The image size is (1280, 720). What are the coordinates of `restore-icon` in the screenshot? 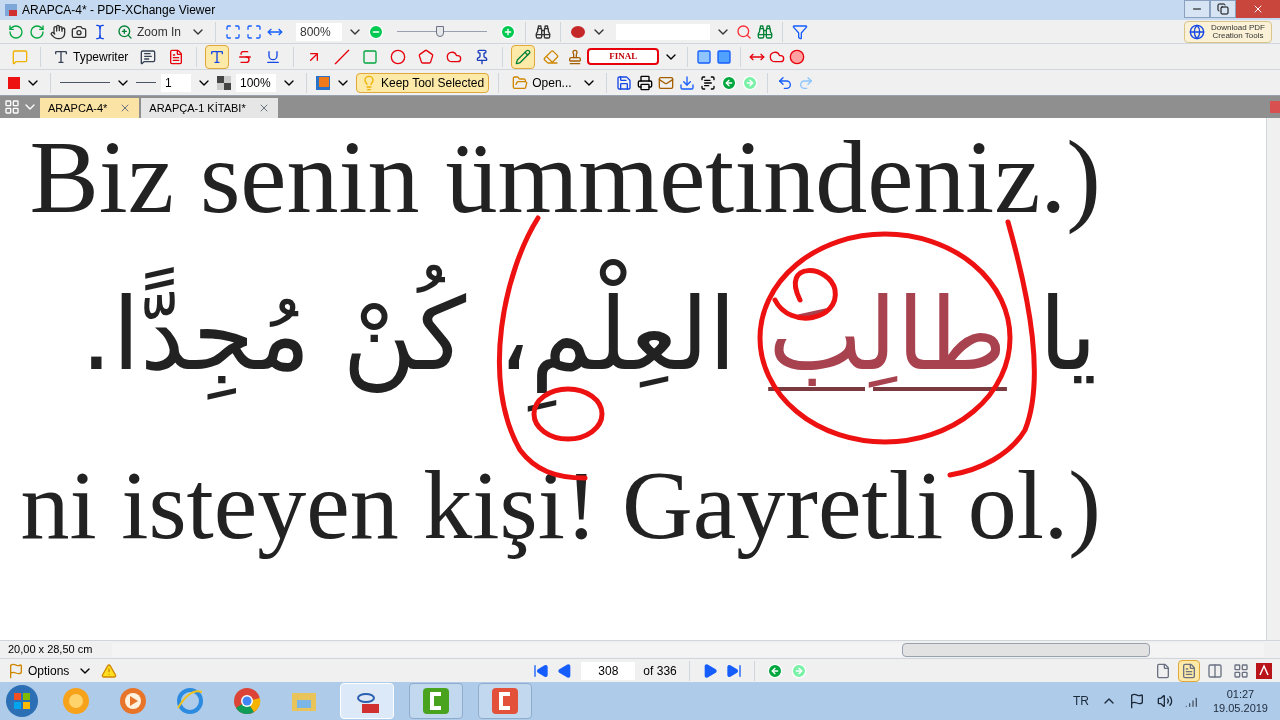 It's located at (1223, 9).